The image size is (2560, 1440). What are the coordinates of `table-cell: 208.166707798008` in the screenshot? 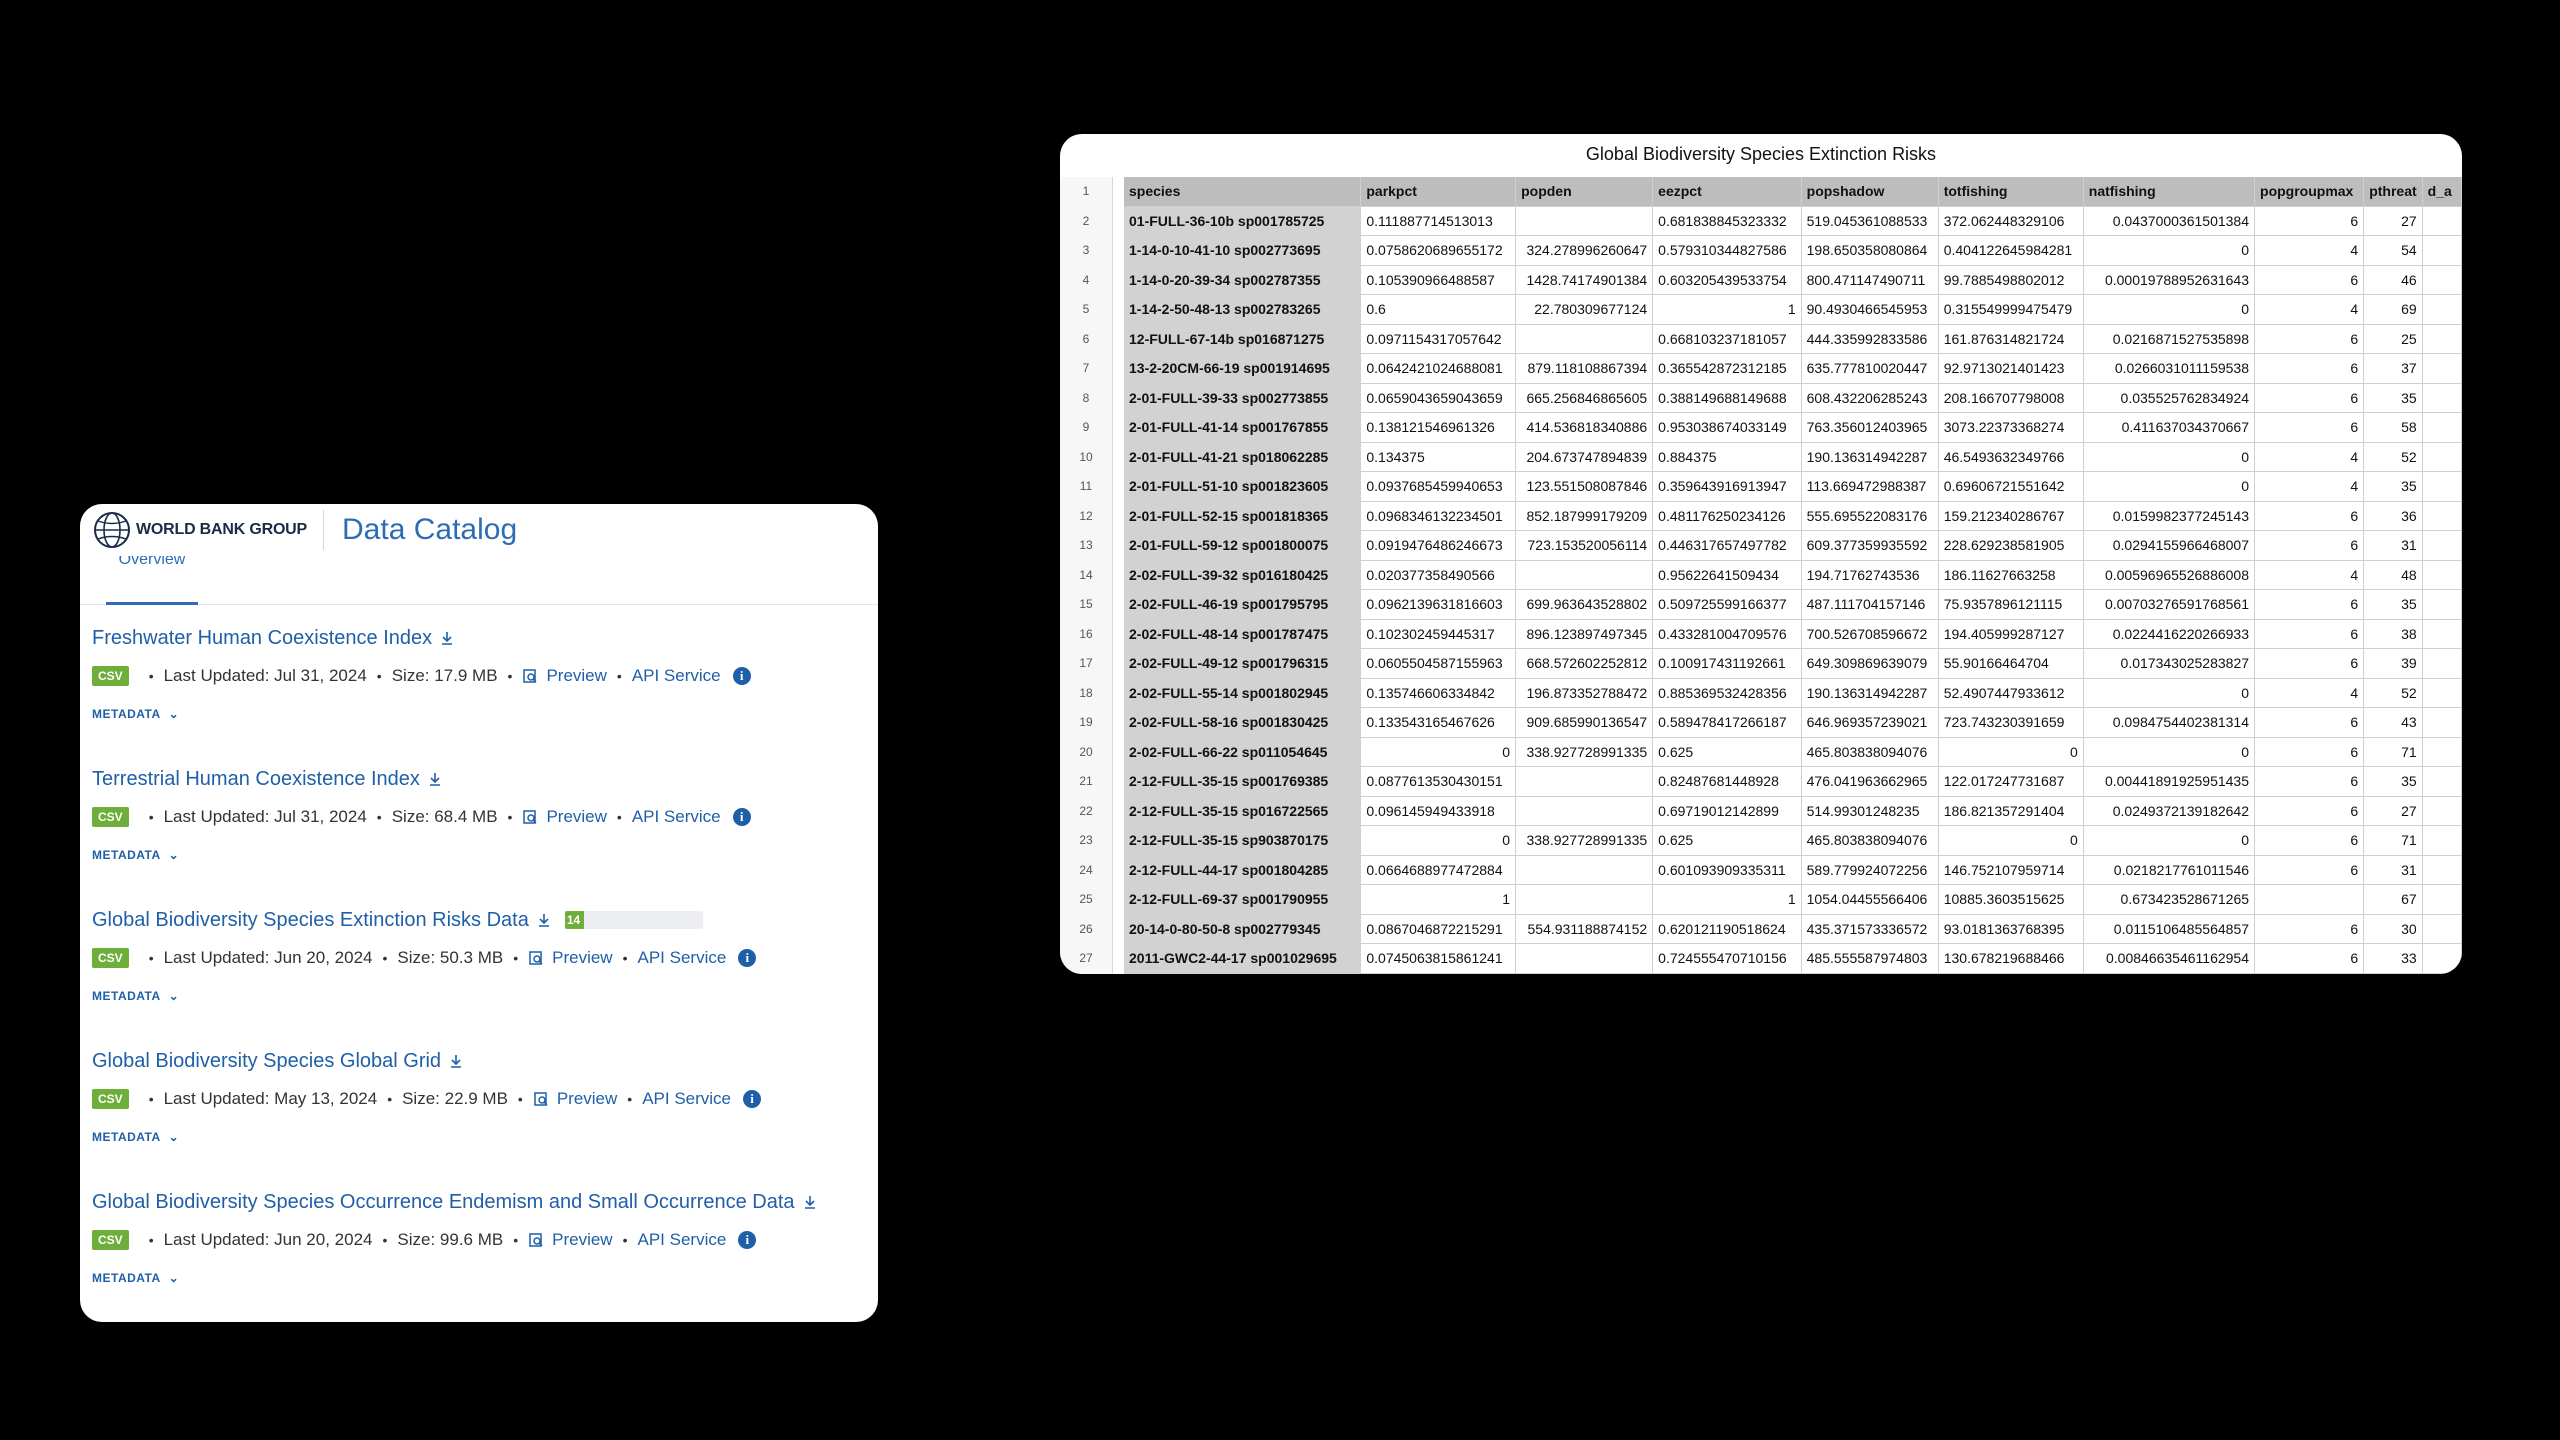 It's located at (2011, 398).